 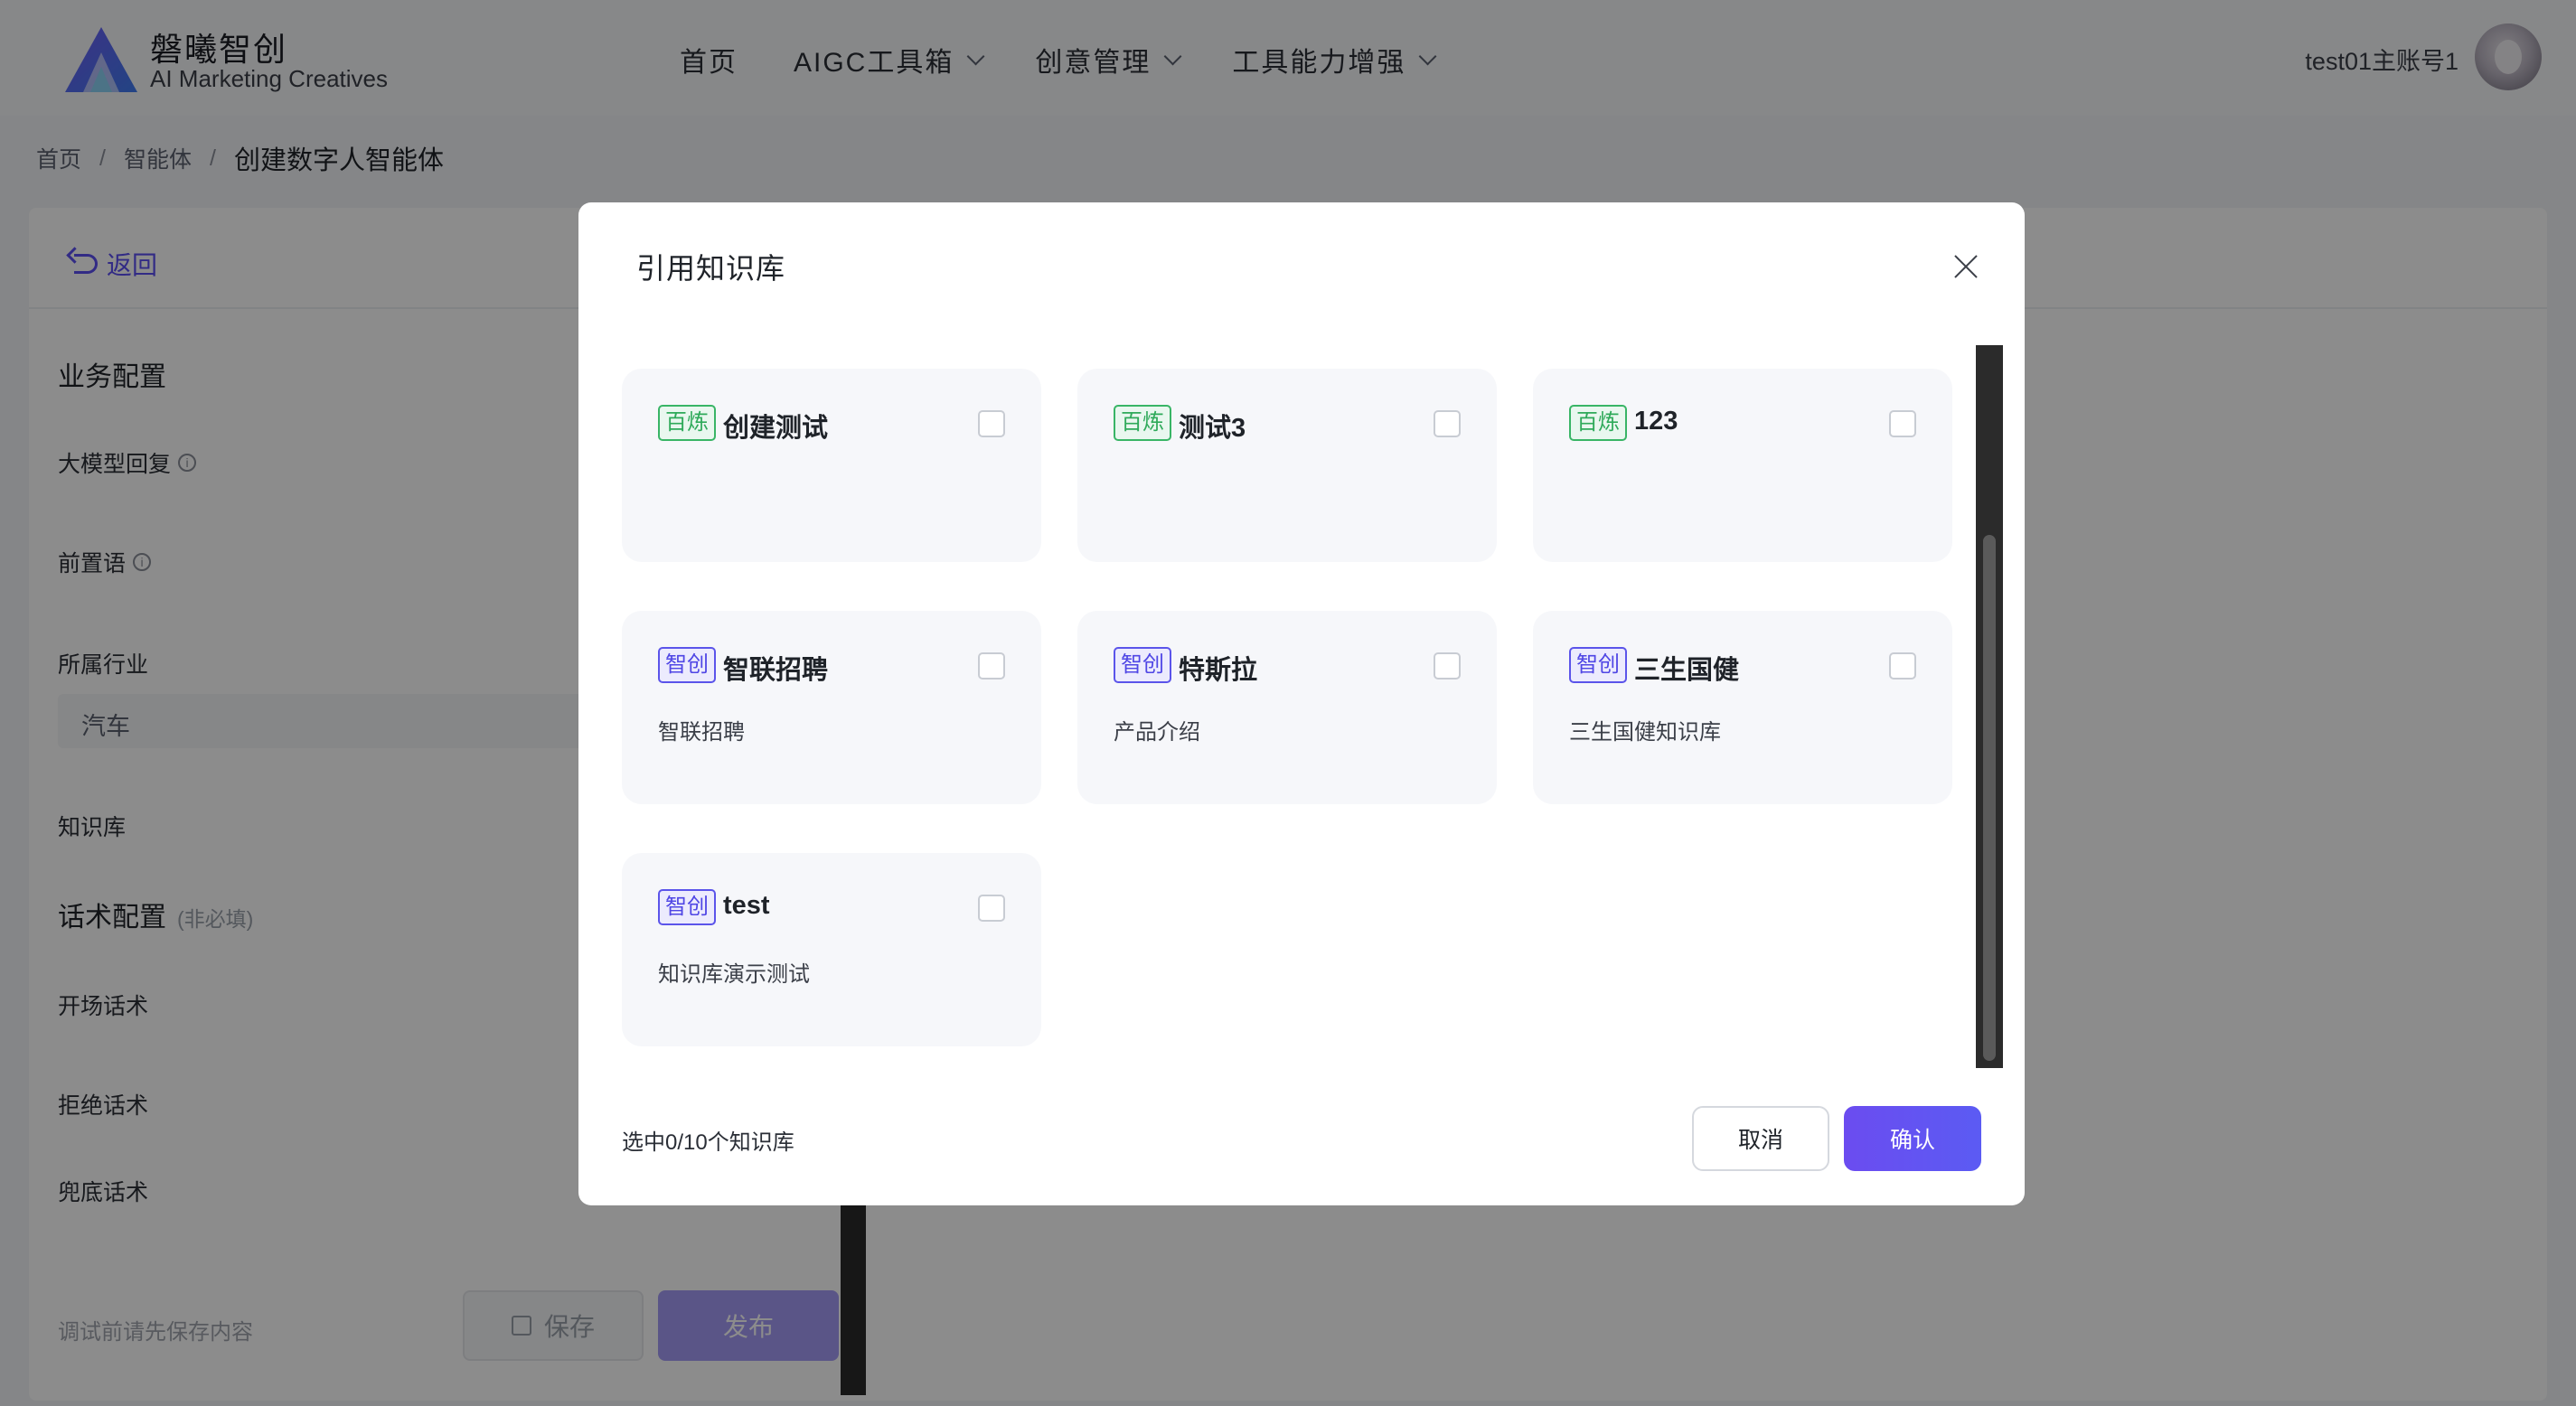 I want to click on kb-card: 百炼 123, so click(x=1742, y=465).